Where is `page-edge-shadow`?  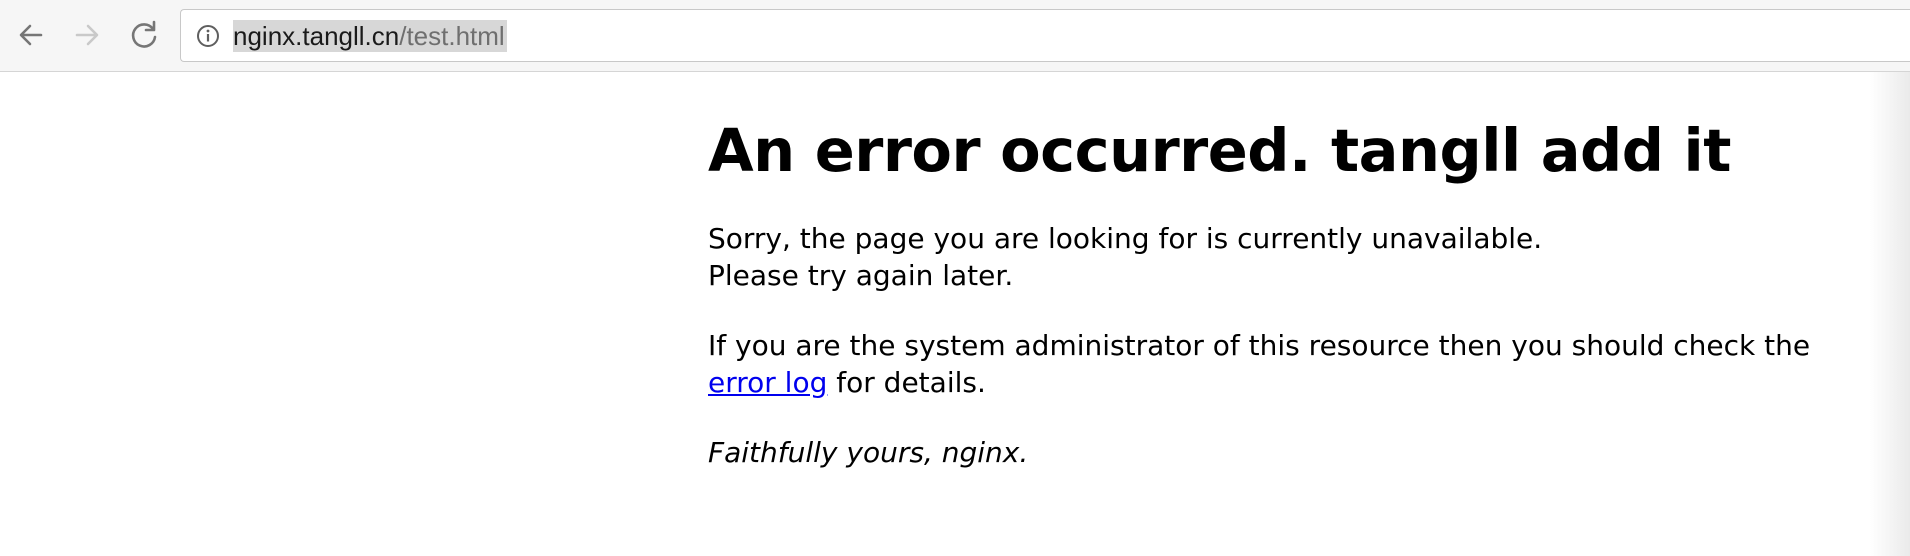
page-edge-shadow is located at coordinates (1890, 314).